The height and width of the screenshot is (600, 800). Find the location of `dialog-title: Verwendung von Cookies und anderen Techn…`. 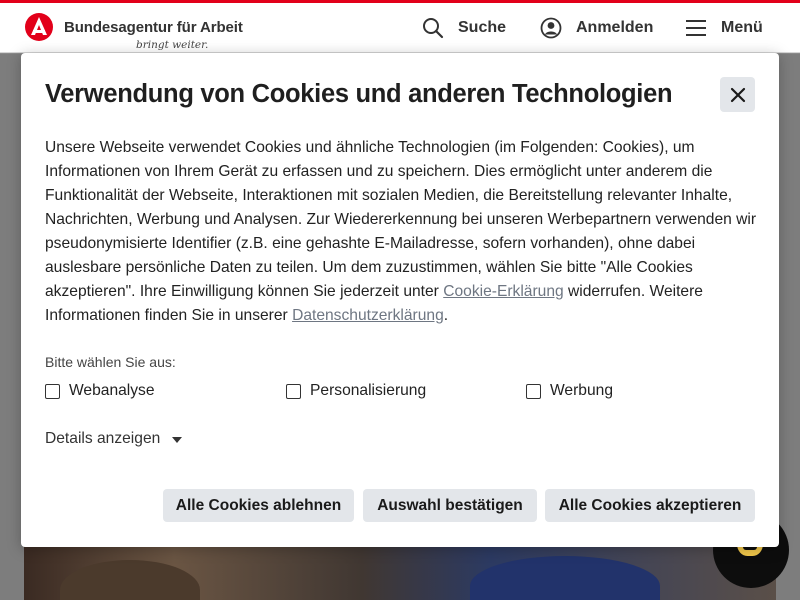

dialog-title: Verwendung von Cookies und anderen Techn… is located at coordinates (359, 94).